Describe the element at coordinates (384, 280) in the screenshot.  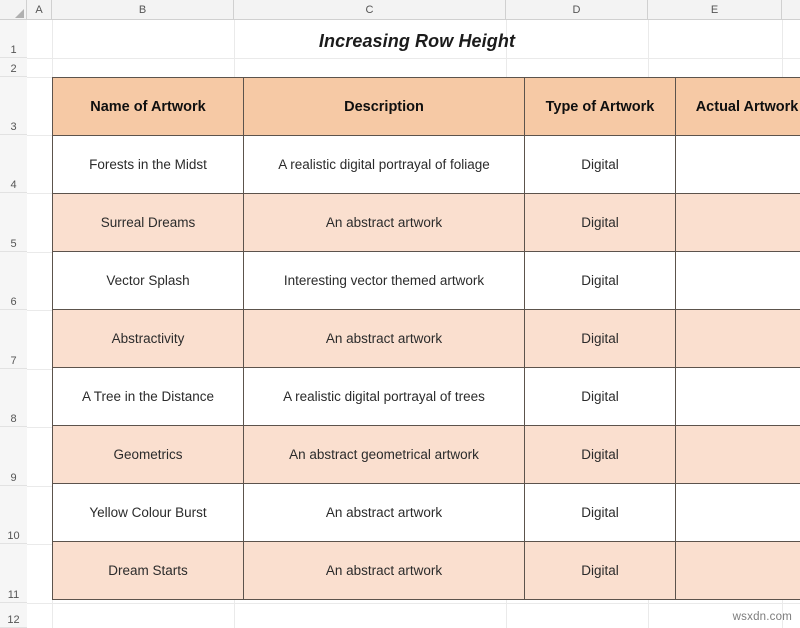
I see `cell-description: Interesting vector themed artwork` at that location.